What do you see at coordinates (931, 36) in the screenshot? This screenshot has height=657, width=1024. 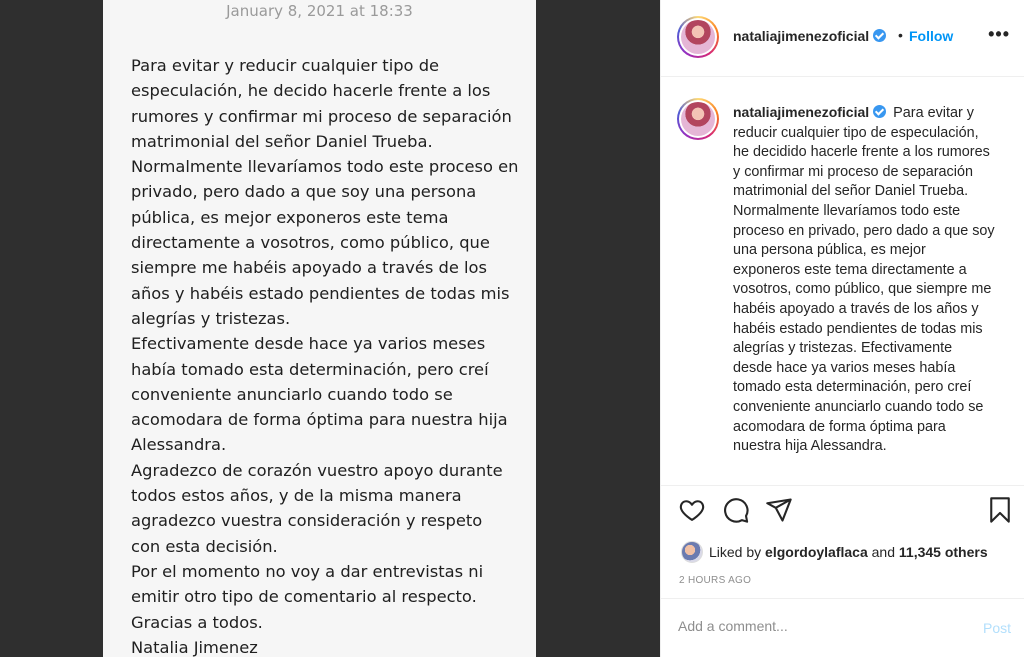 I see `follow-button: Follow` at bounding box center [931, 36].